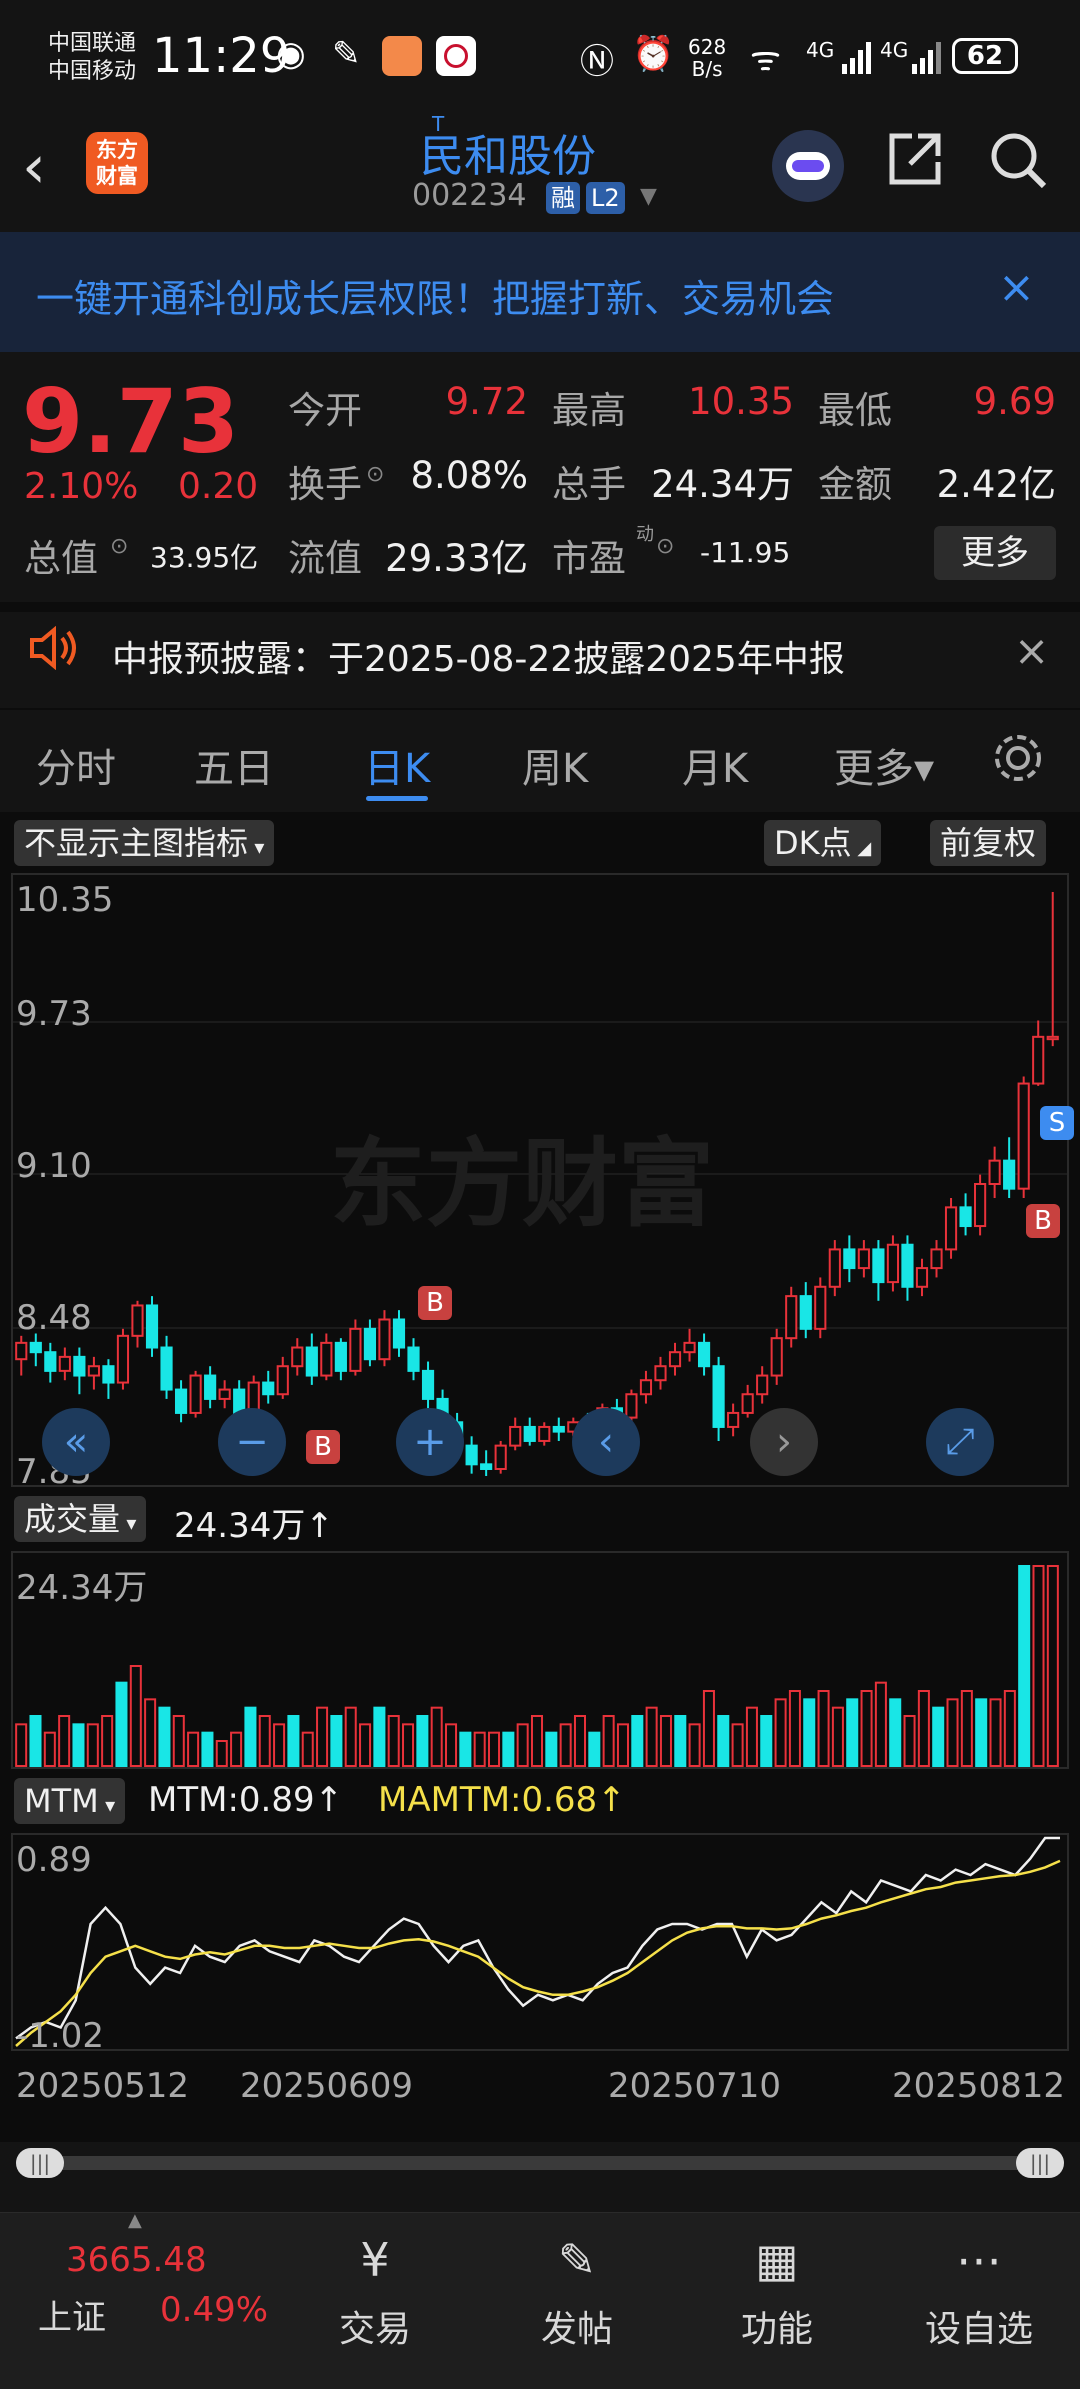  I want to click on zoom-out-button: −, so click(252, 1442).